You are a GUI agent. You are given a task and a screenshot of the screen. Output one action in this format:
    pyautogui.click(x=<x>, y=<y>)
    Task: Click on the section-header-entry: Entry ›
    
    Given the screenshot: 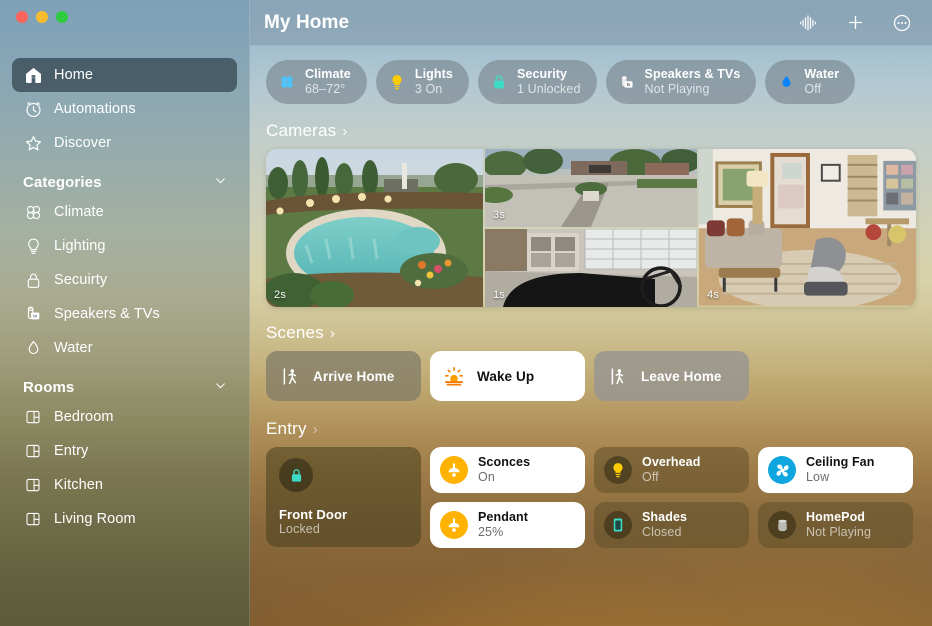 What is the action you would take?
    pyautogui.click(x=591, y=429)
    